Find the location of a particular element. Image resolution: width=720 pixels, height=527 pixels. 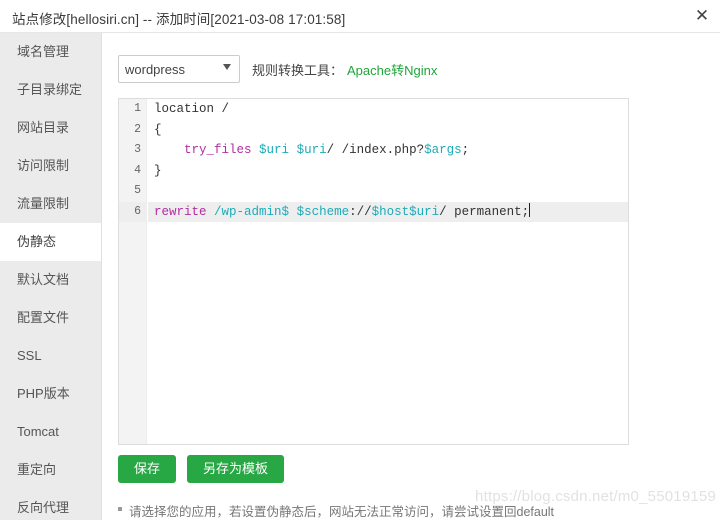

sidebar-item-3: 访问限制 is located at coordinates (50, 166).